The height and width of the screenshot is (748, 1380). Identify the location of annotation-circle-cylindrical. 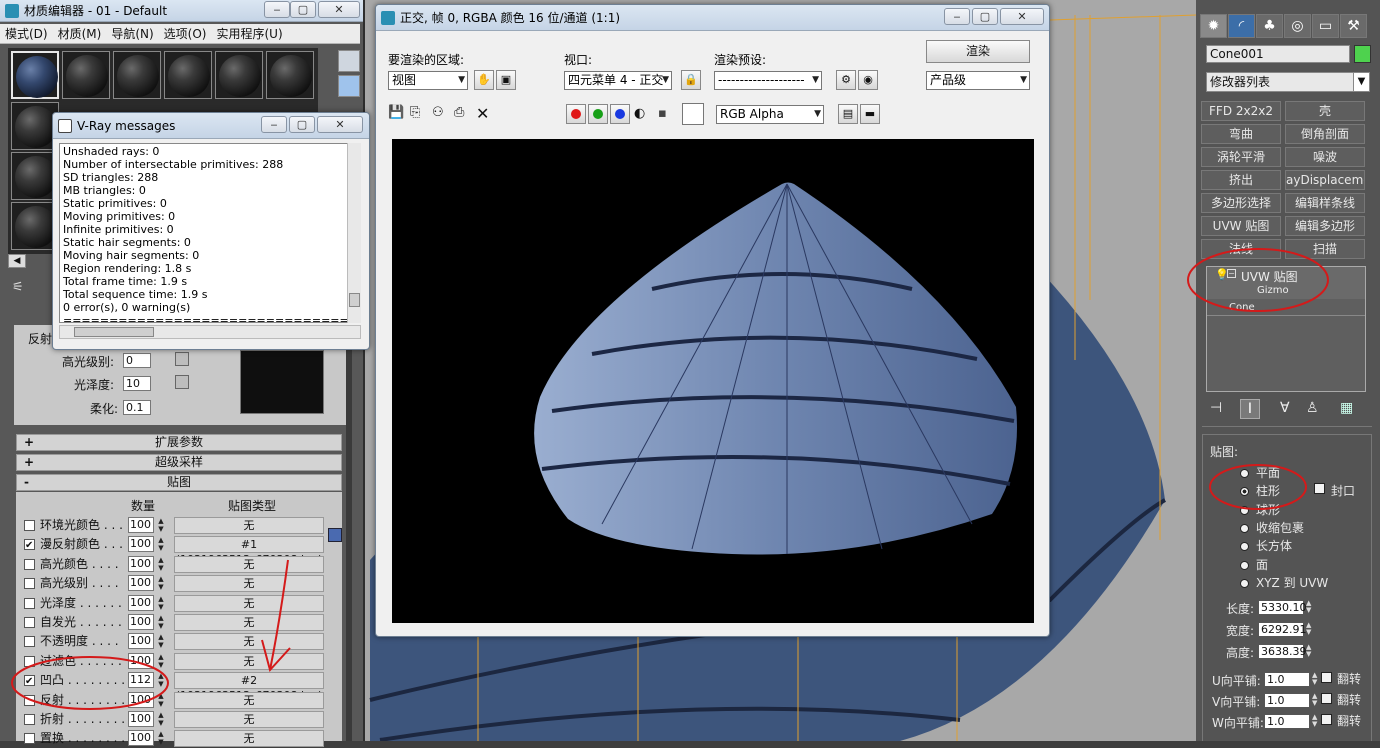
(1258, 487).